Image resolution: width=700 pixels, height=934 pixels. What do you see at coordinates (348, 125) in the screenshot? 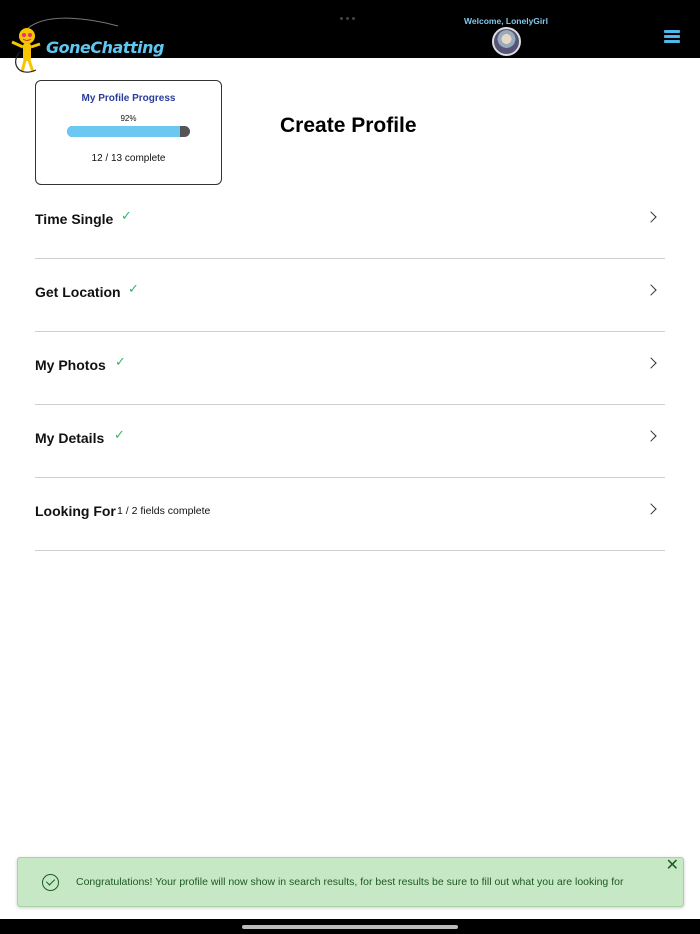
I see `page-title: Create Profile` at bounding box center [348, 125].